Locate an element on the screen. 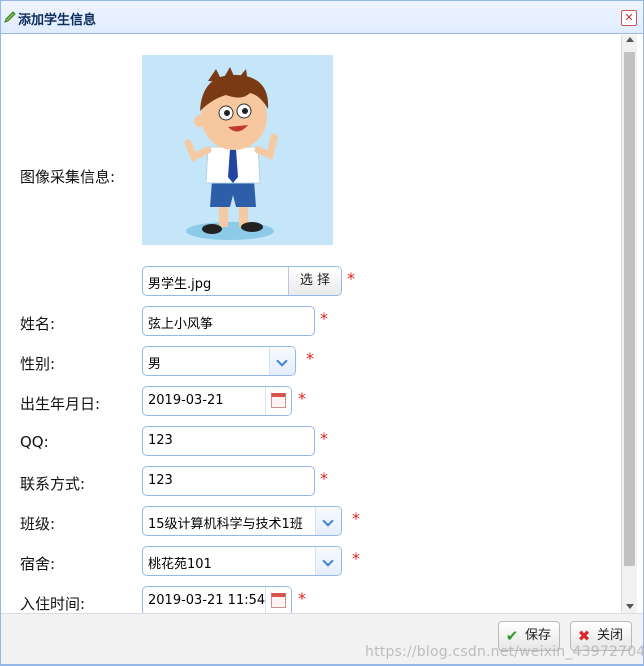  watermark: https://blog.csdn.net/weixin_43972704 is located at coordinates (504, 652).